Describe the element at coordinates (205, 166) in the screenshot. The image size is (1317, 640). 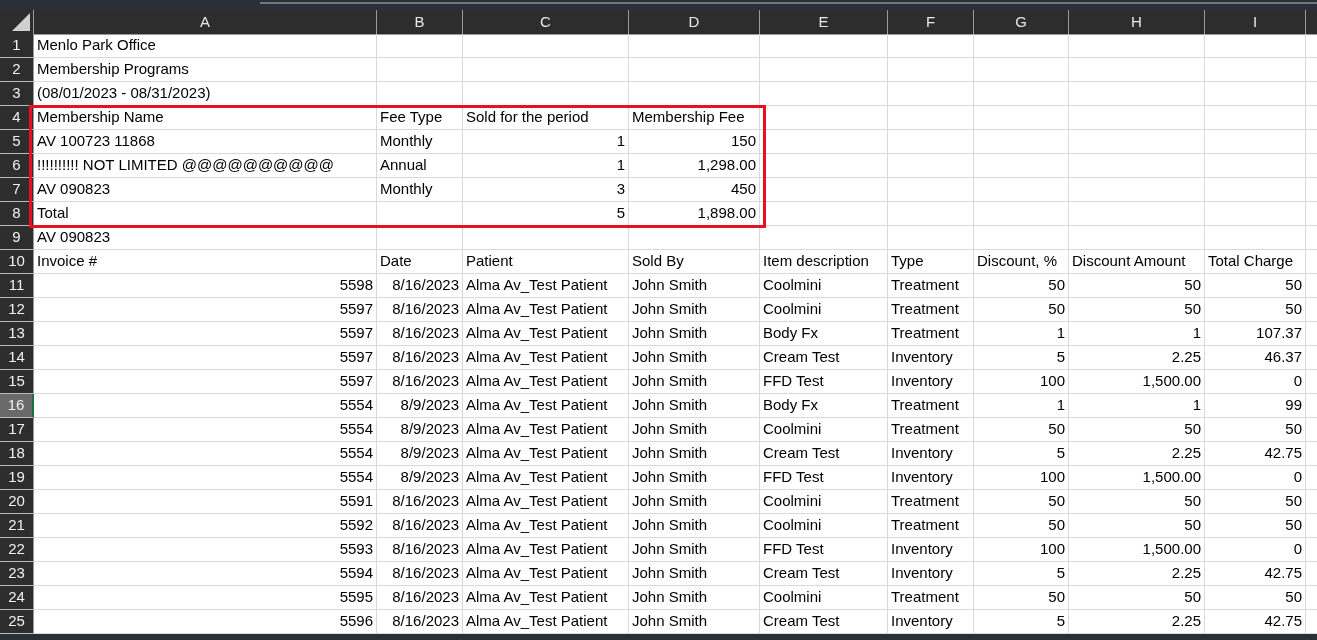
I see `table-cell: !!!!!!!!!! NOT LIMITED @@@@@@@@@@` at that location.